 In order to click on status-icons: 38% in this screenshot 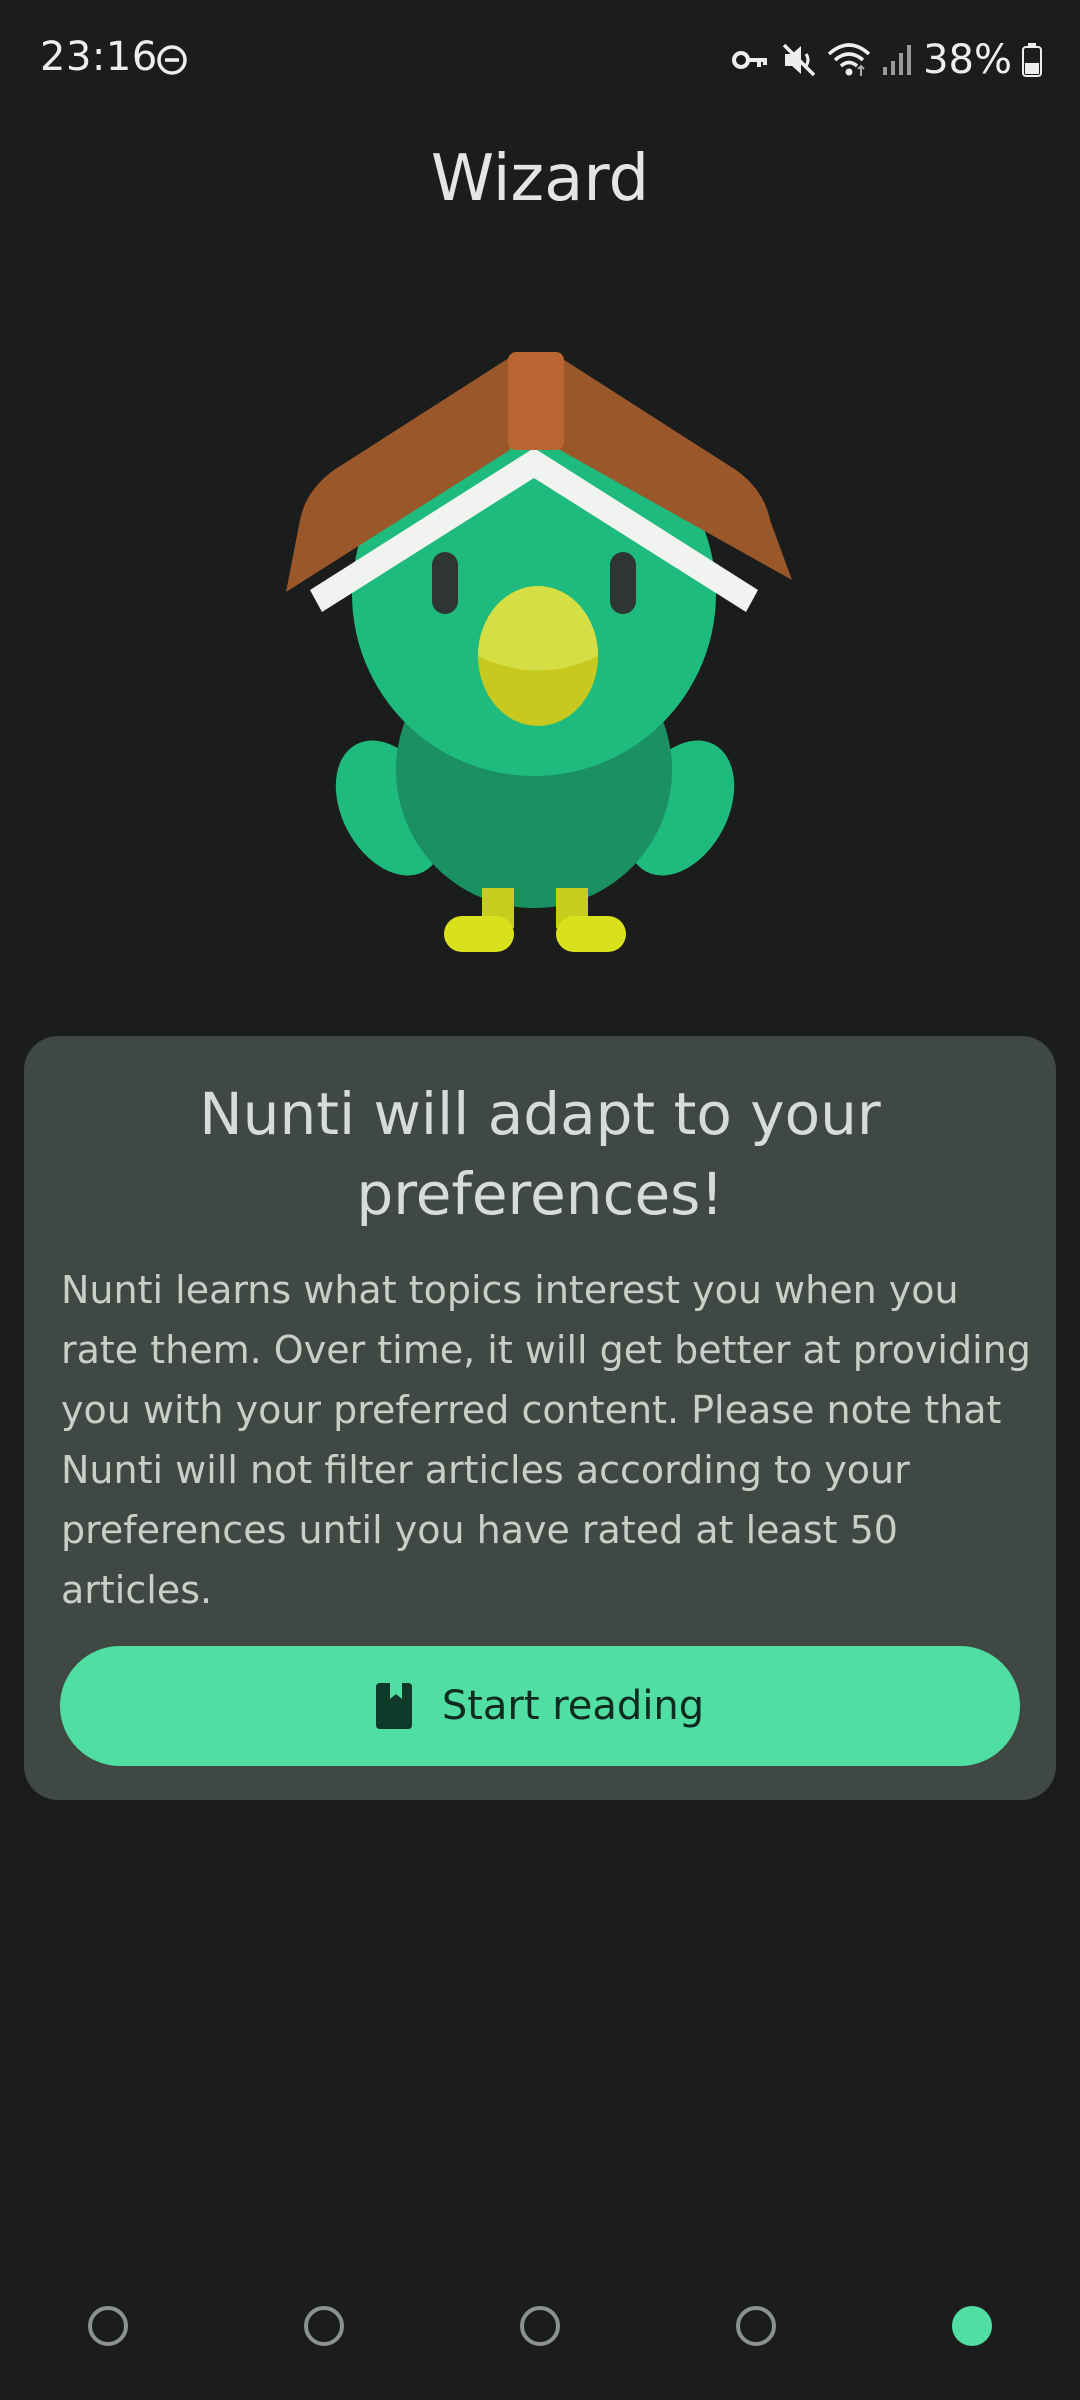, I will do `click(886, 60)`.